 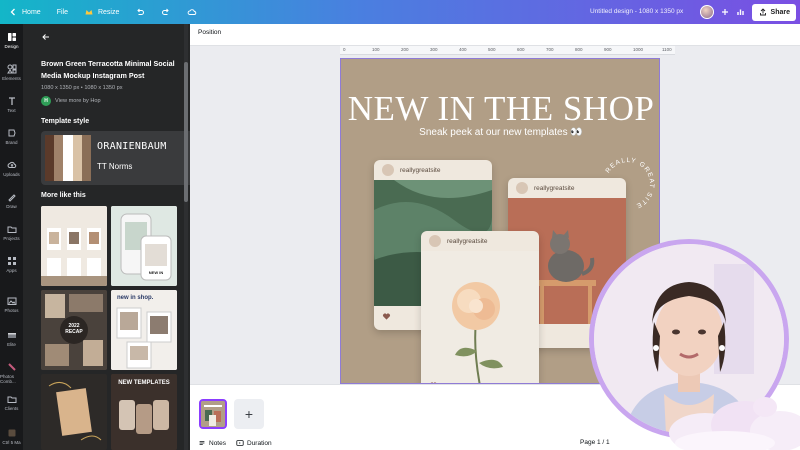 What do you see at coordinates (144, 383) in the screenshot?
I see `thumb-label: NEW TEMPLATES` at bounding box center [144, 383].